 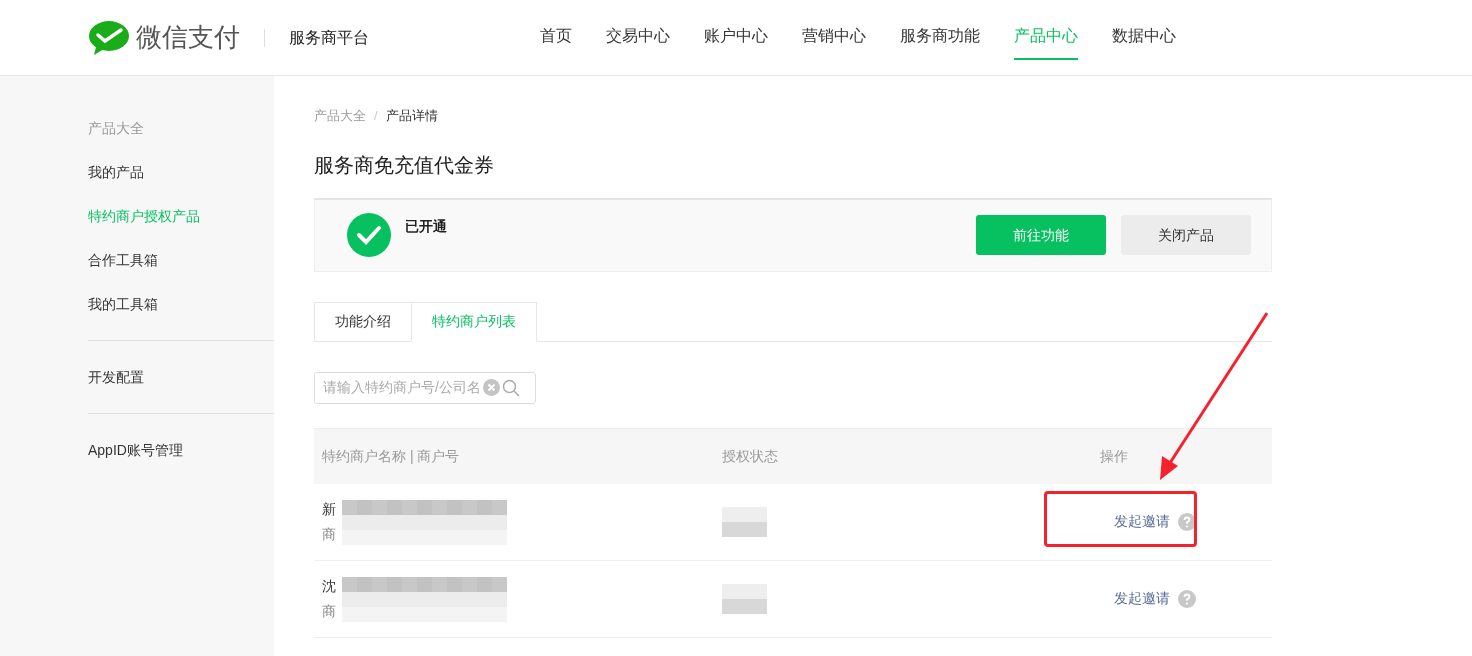 I want to click on nav-link: 账户中心, so click(x=736, y=37).